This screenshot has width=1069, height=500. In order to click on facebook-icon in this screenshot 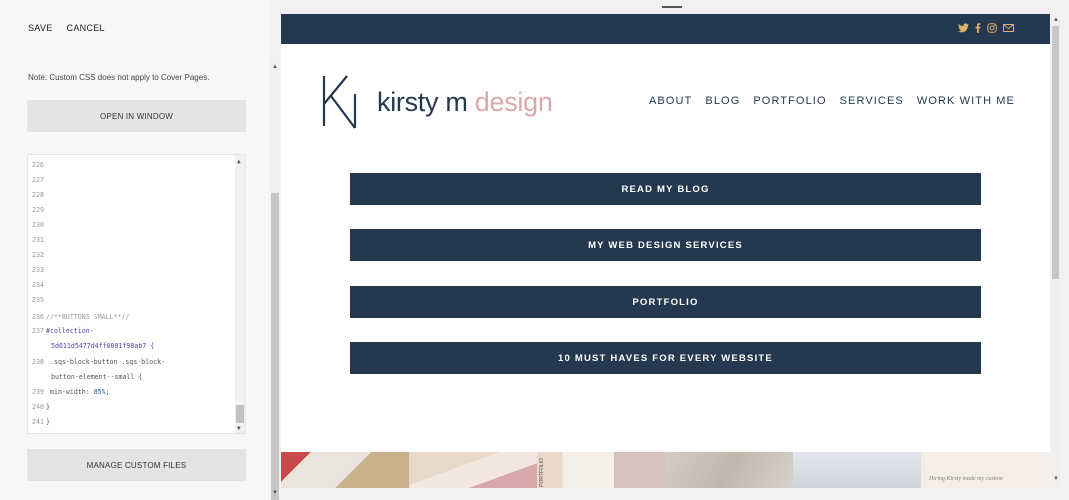, I will do `click(978, 29)`.